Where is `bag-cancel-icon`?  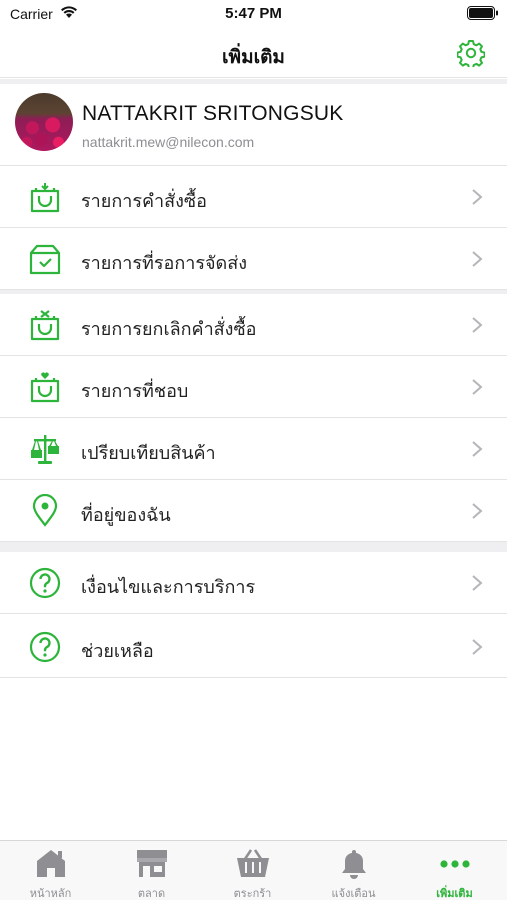 bag-cancel-icon is located at coordinates (45, 325).